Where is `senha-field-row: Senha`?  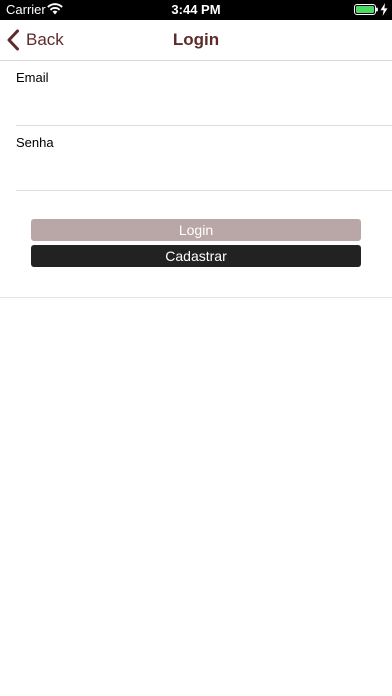 senha-field-row: Senha is located at coordinates (204, 158).